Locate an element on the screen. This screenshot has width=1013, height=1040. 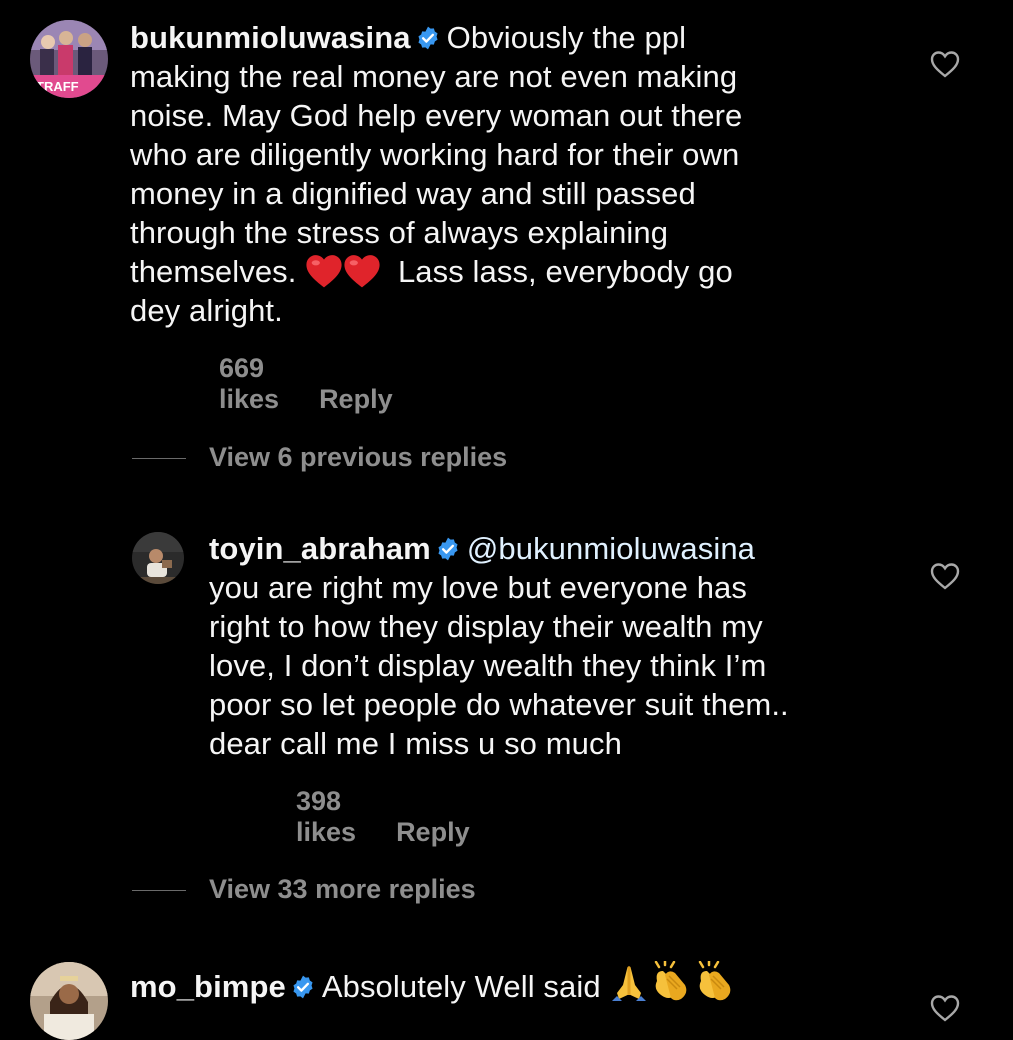
avatar-image: TRAFF is located at coordinates (69, 59).